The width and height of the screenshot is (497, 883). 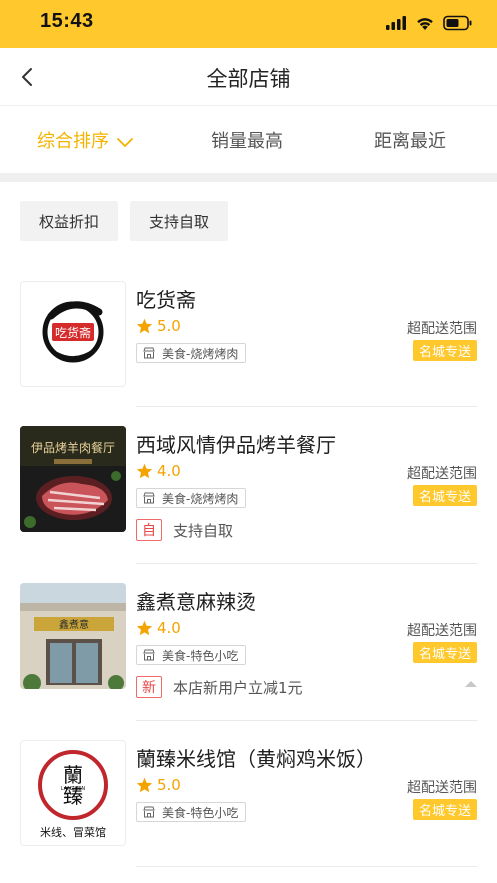 I want to click on section-divider, so click(x=248, y=177).